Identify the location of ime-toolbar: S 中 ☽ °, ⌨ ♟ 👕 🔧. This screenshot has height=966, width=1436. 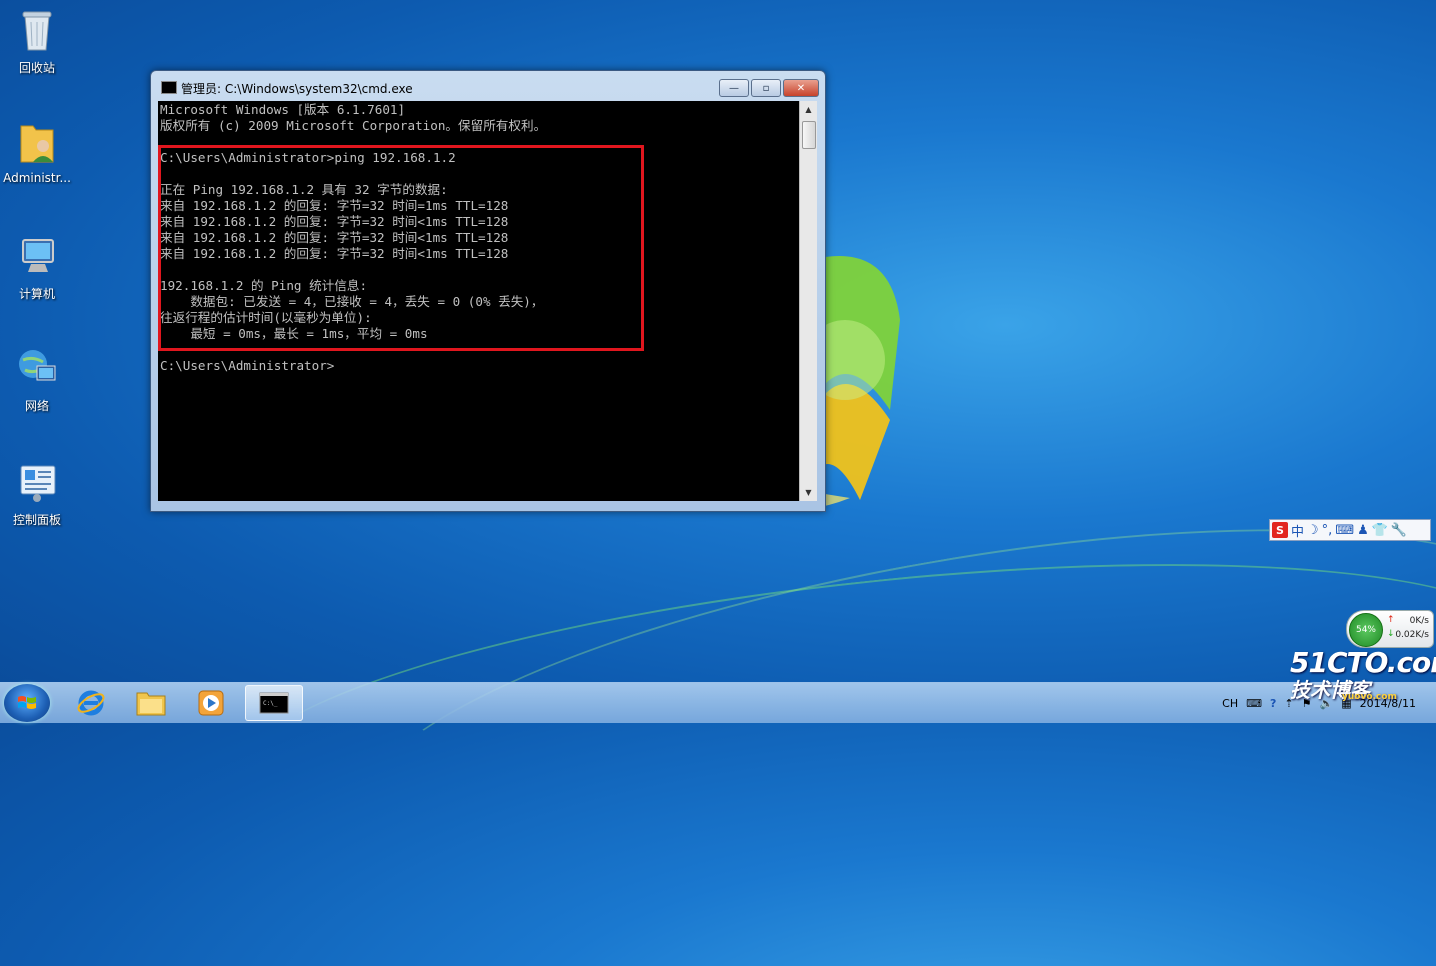
(1350, 530).